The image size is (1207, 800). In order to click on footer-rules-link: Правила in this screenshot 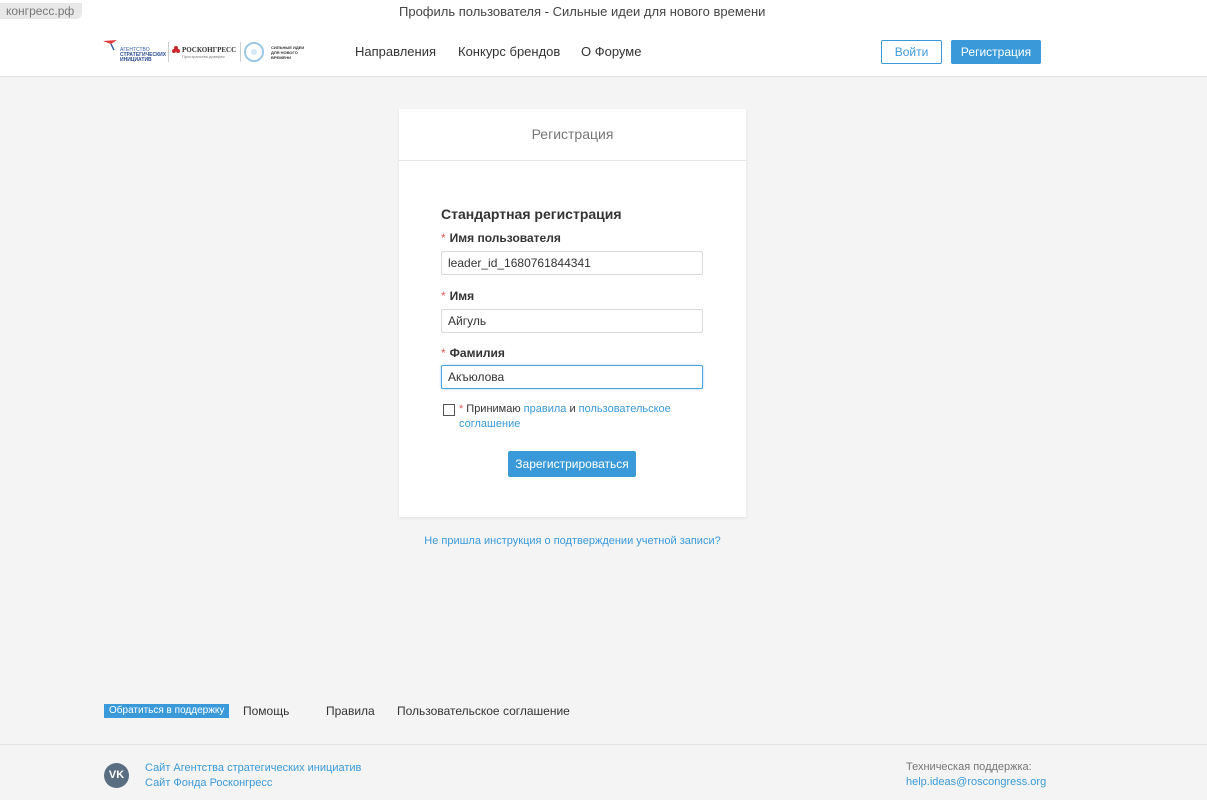, I will do `click(350, 711)`.